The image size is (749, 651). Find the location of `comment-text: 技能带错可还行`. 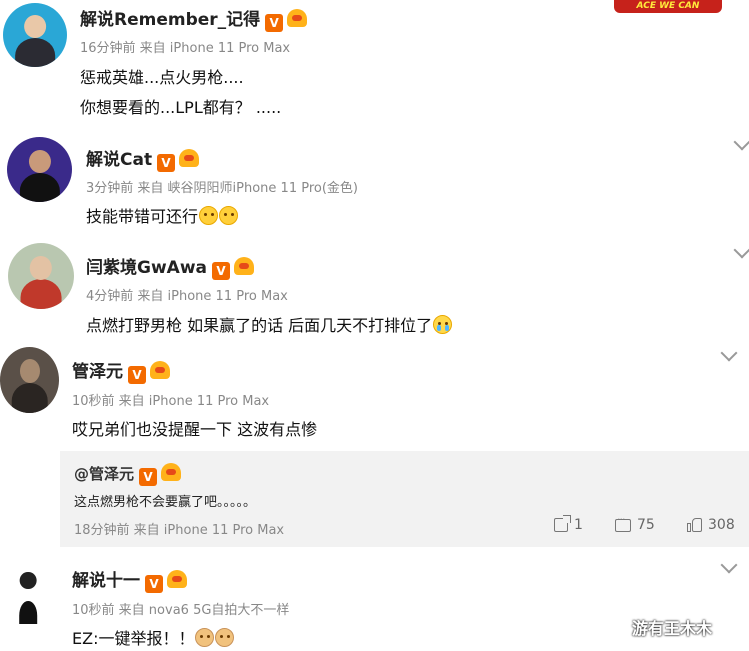

comment-text: 技能带错可还行 is located at coordinates (162, 215).